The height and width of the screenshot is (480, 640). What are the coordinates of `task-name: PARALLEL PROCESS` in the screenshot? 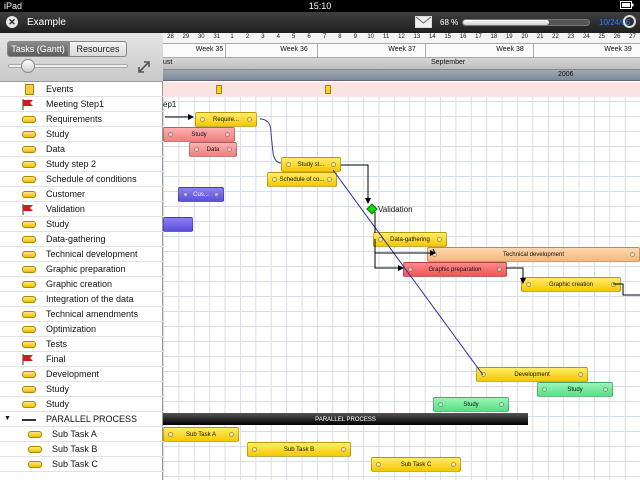 It's located at (92, 419).